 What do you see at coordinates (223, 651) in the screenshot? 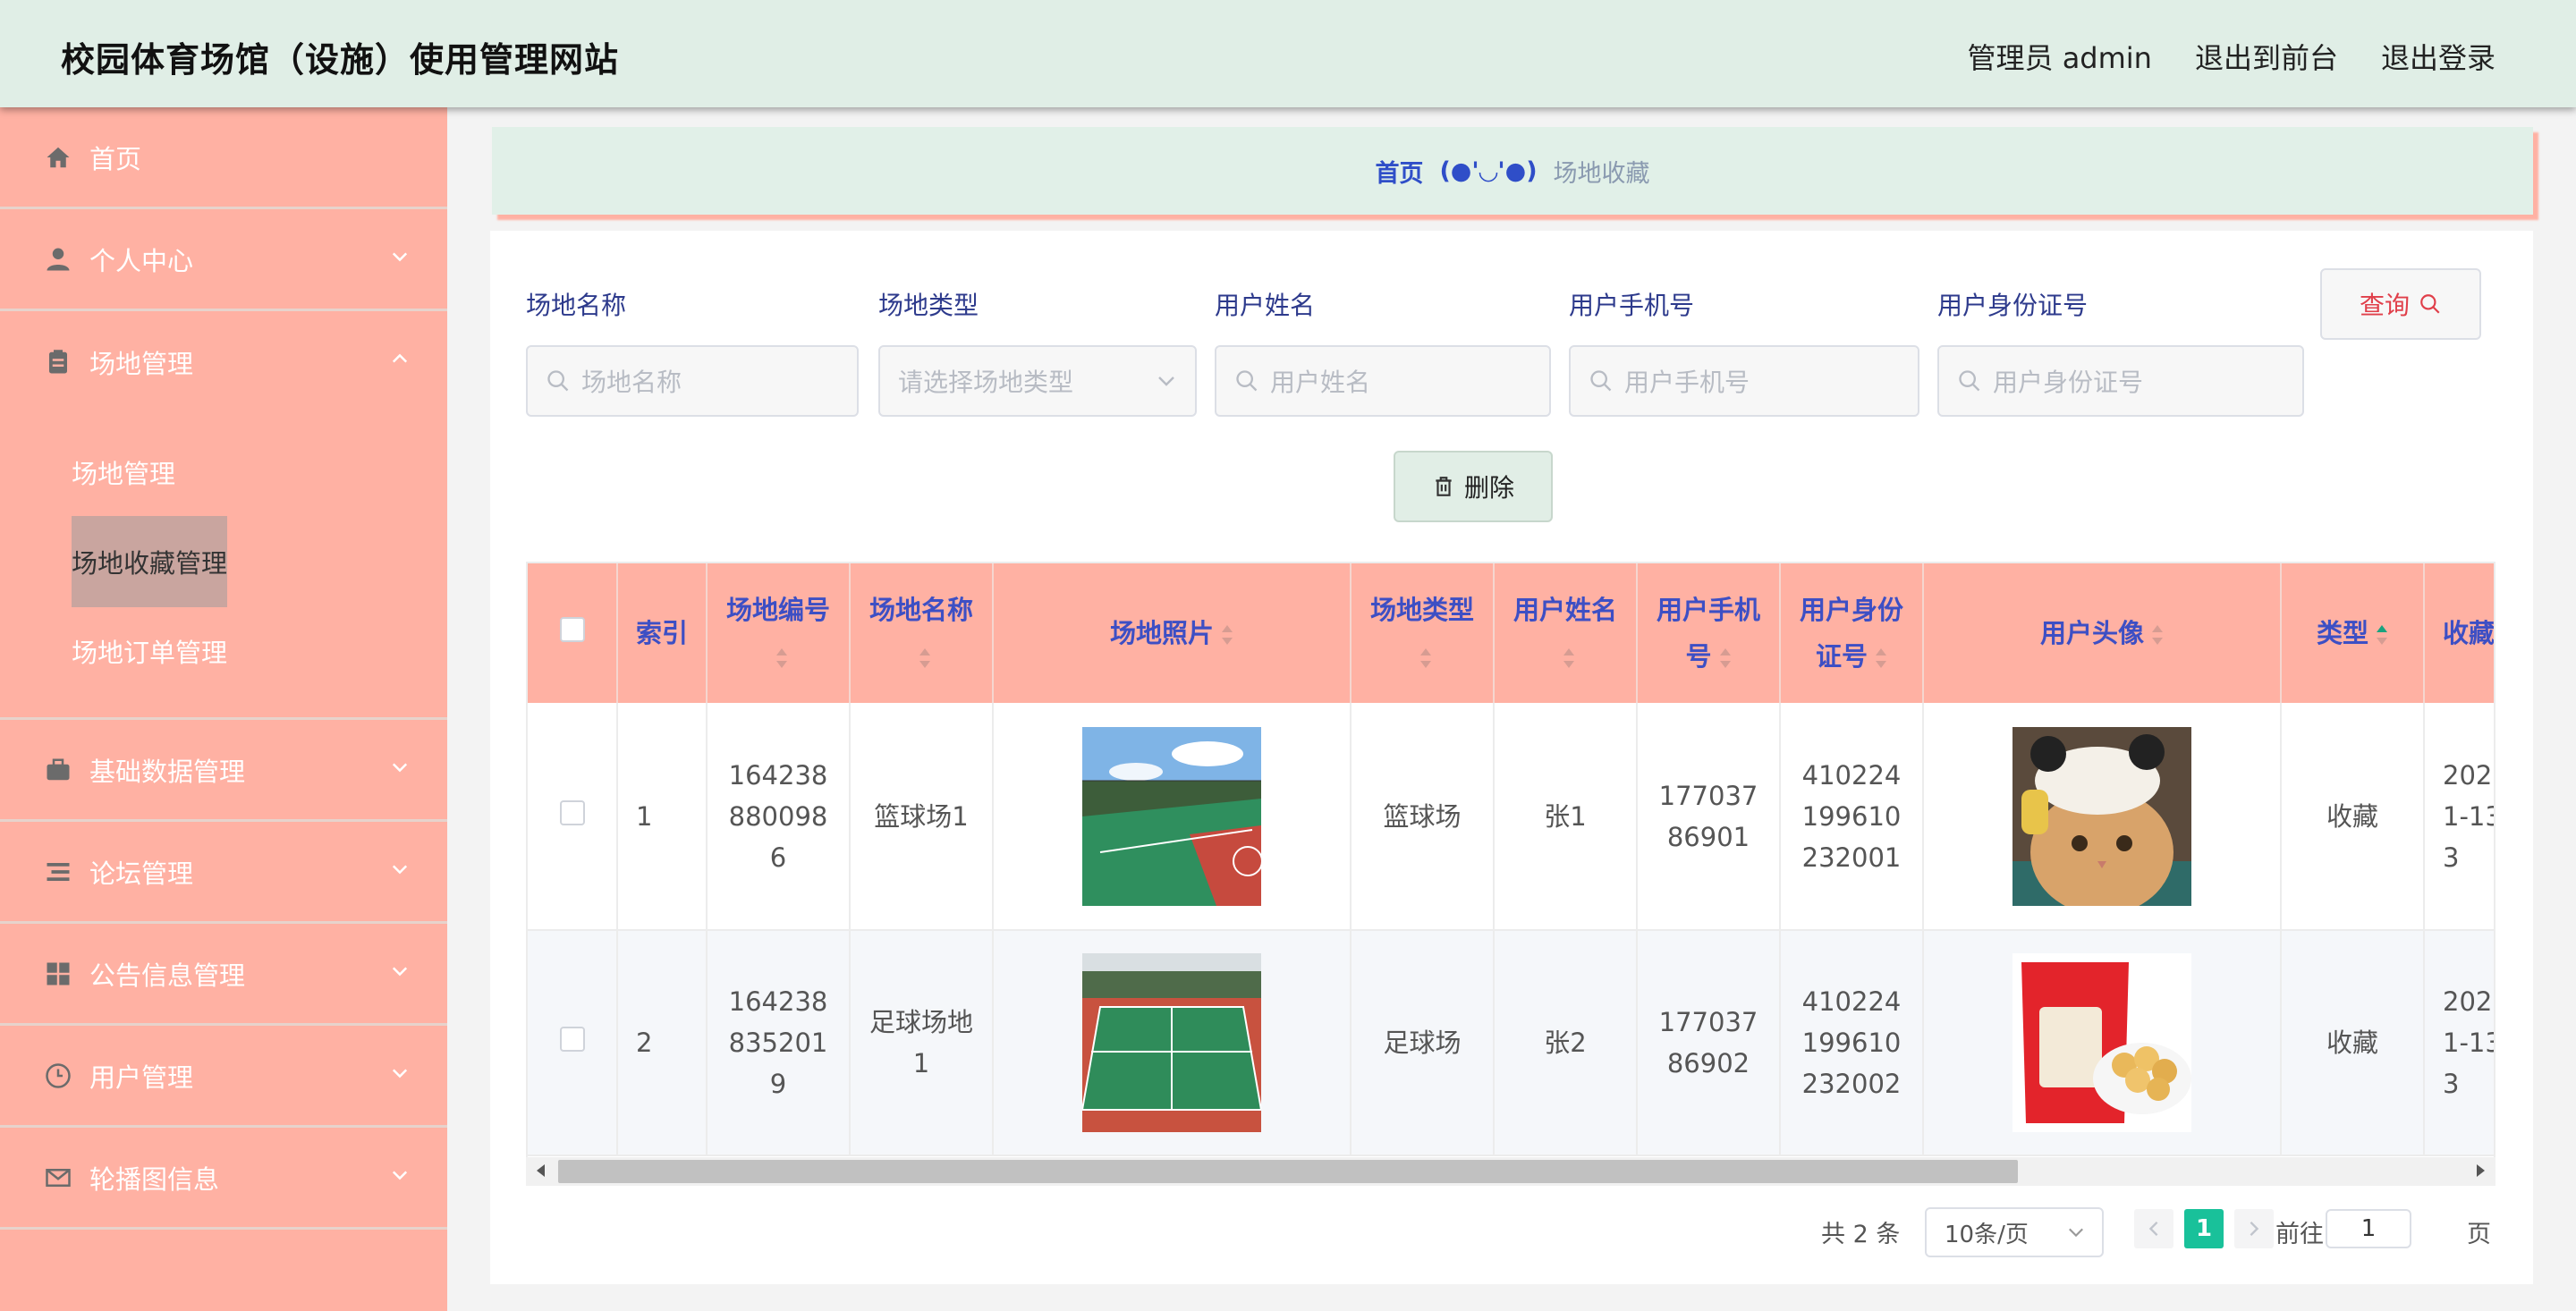
I see `submenu-item-field-orders: 场地订单管理` at bounding box center [223, 651].